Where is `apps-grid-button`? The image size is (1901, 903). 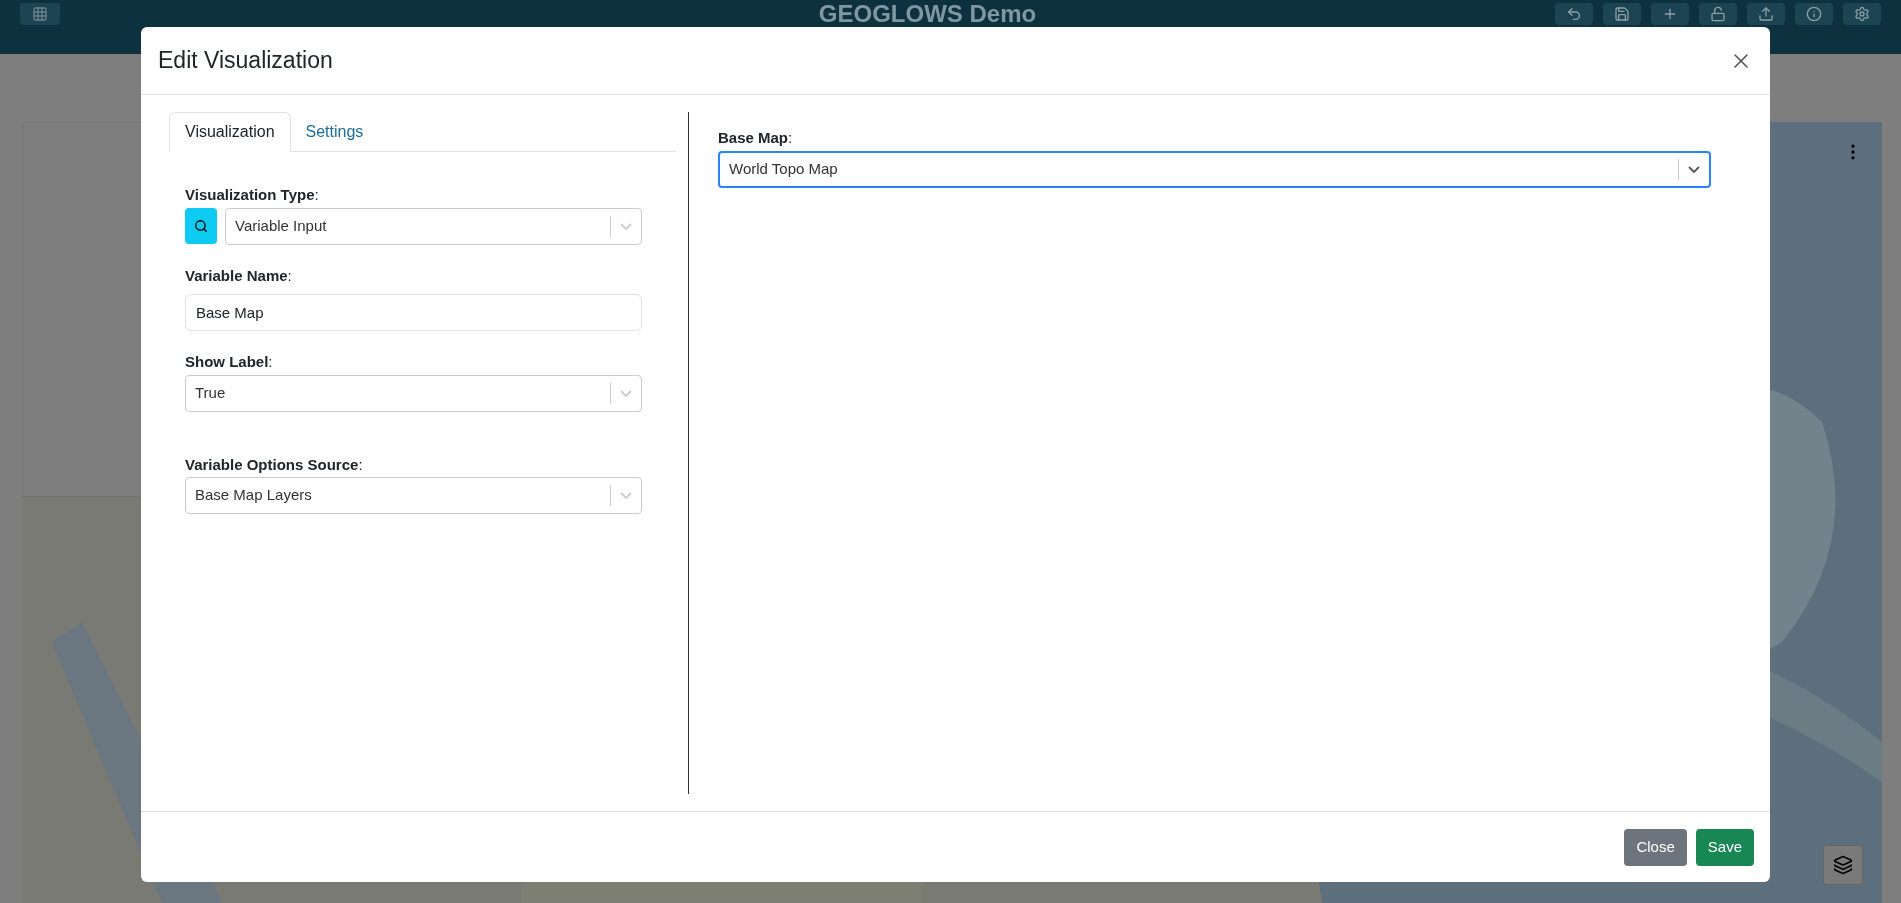
apps-grid-button is located at coordinates (40, 14).